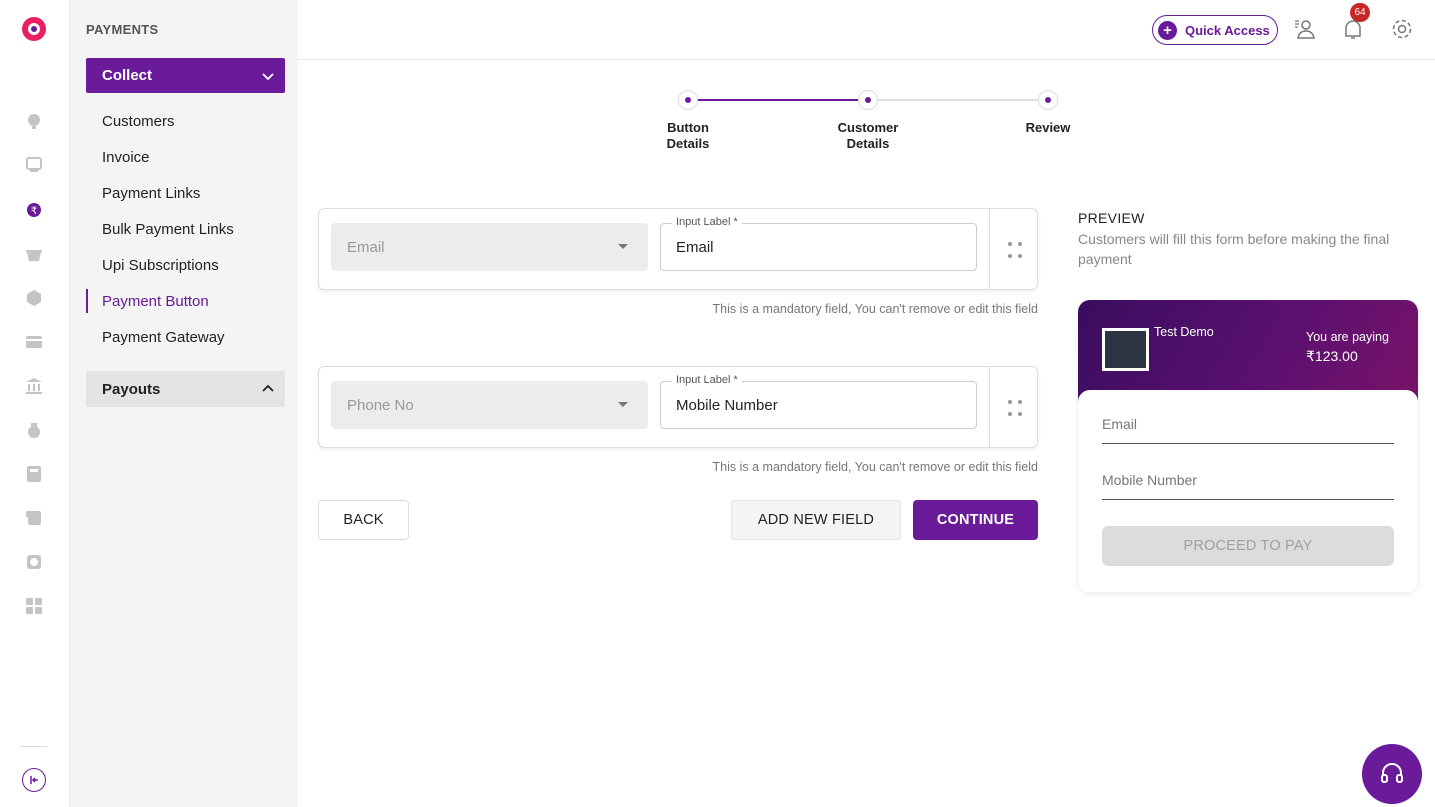 The width and height of the screenshot is (1435, 807). Describe the element at coordinates (127, 75) in the screenshot. I see `collect-group-label: Collect` at that location.